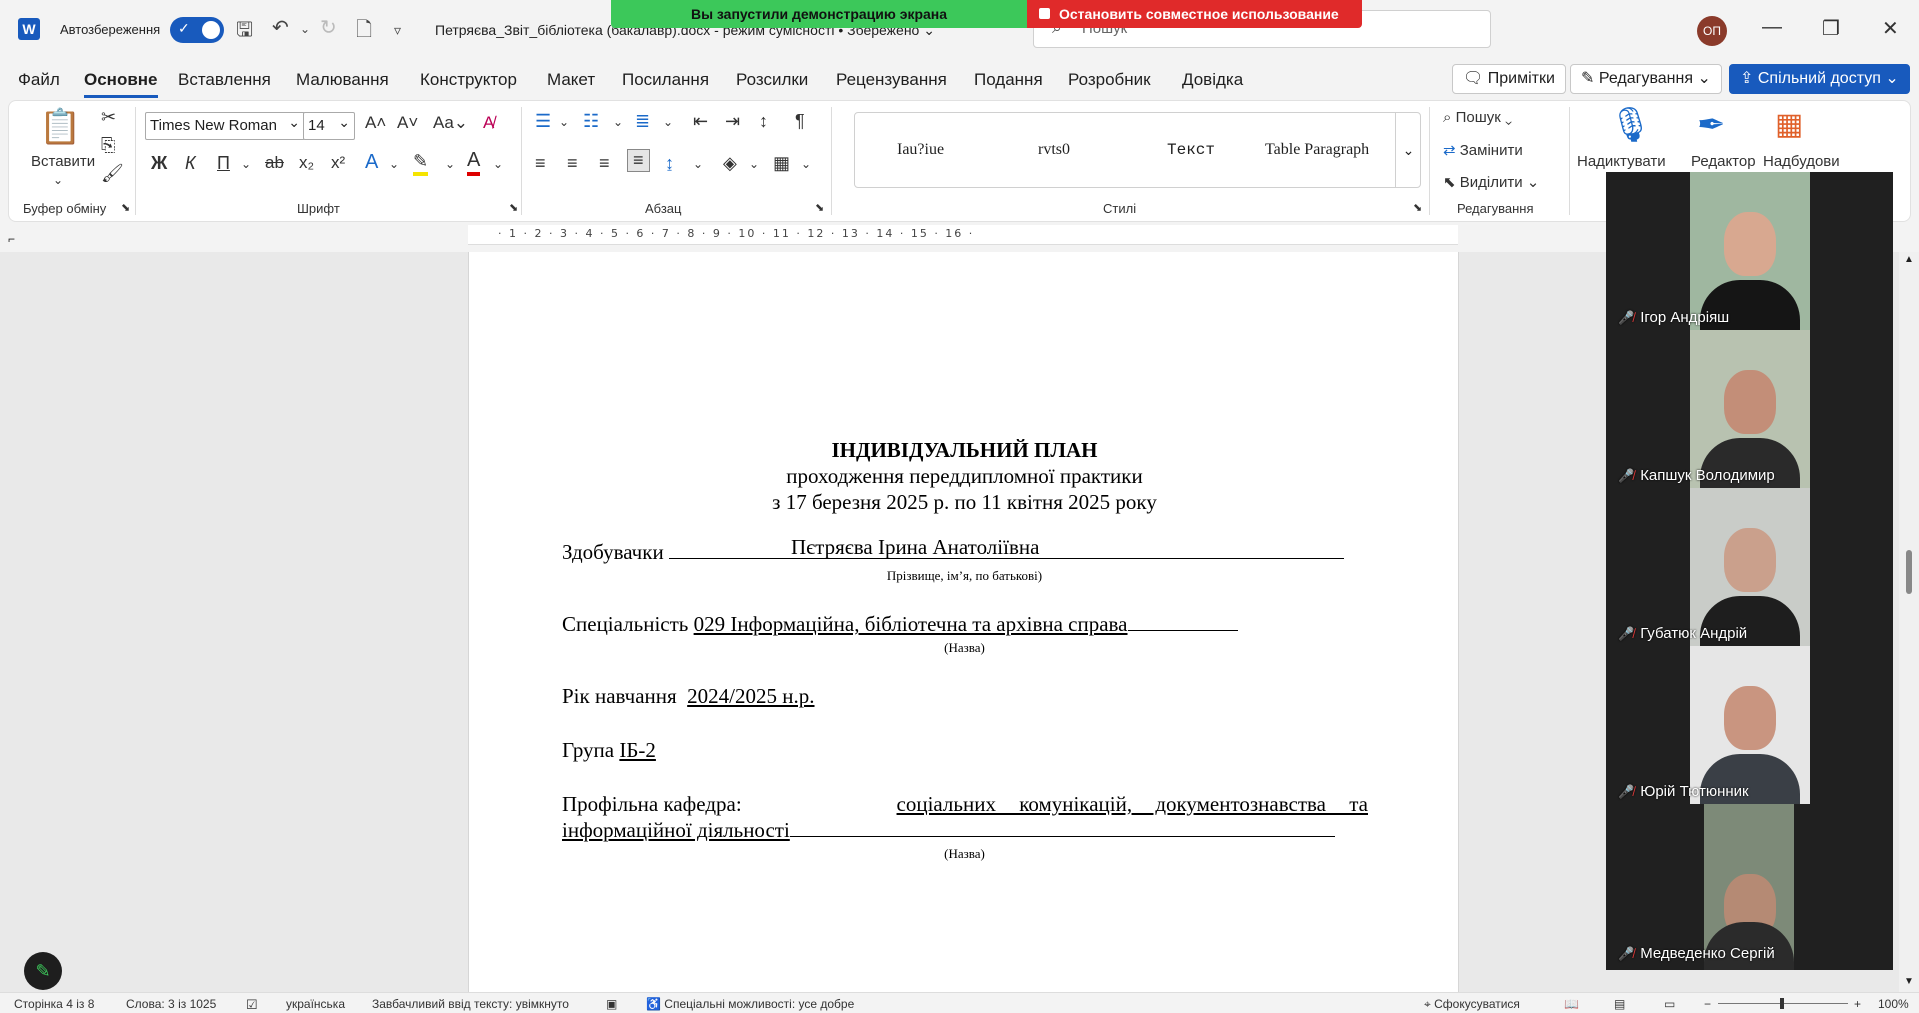  What do you see at coordinates (638, 160) in the screenshot?
I see `justify-icon: ≡` at bounding box center [638, 160].